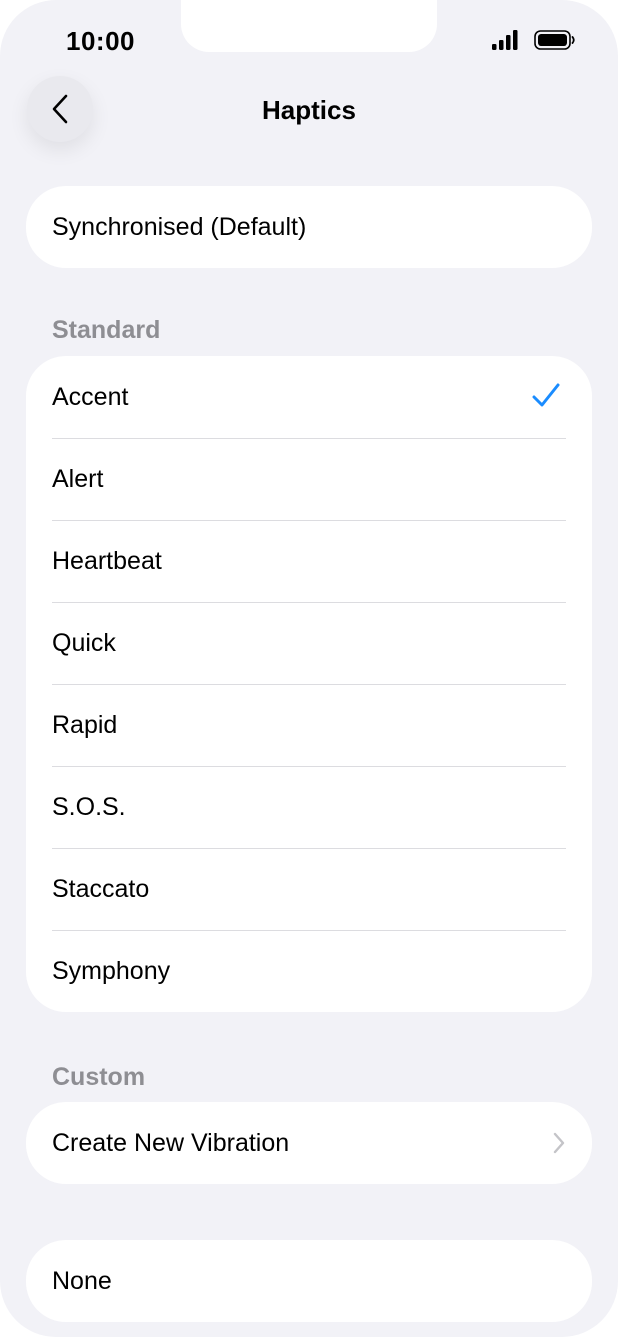  Describe the element at coordinates (505, 40) in the screenshot. I see `signal-icon` at that location.